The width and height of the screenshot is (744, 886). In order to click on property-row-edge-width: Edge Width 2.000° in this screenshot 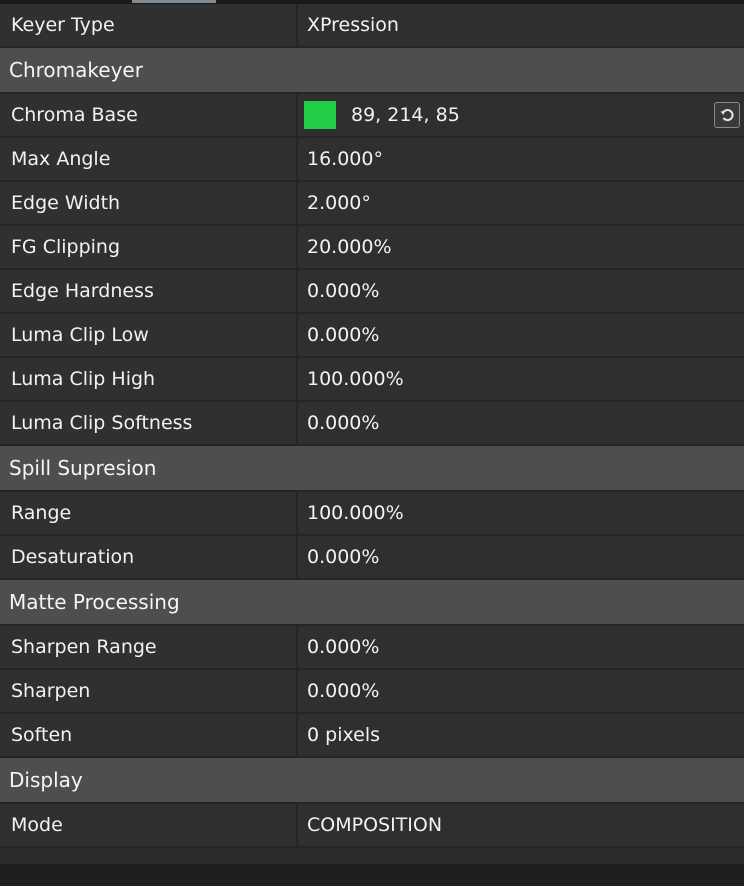, I will do `click(372, 204)`.